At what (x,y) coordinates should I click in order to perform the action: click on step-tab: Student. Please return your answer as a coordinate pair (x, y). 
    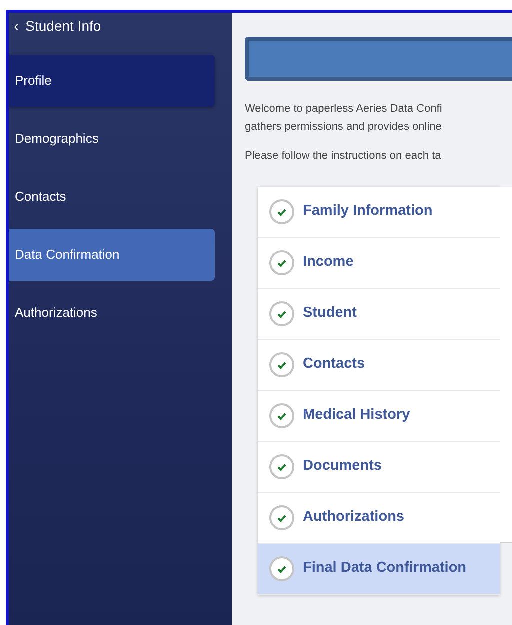
    Looking at the image, I should click on (379, 314).